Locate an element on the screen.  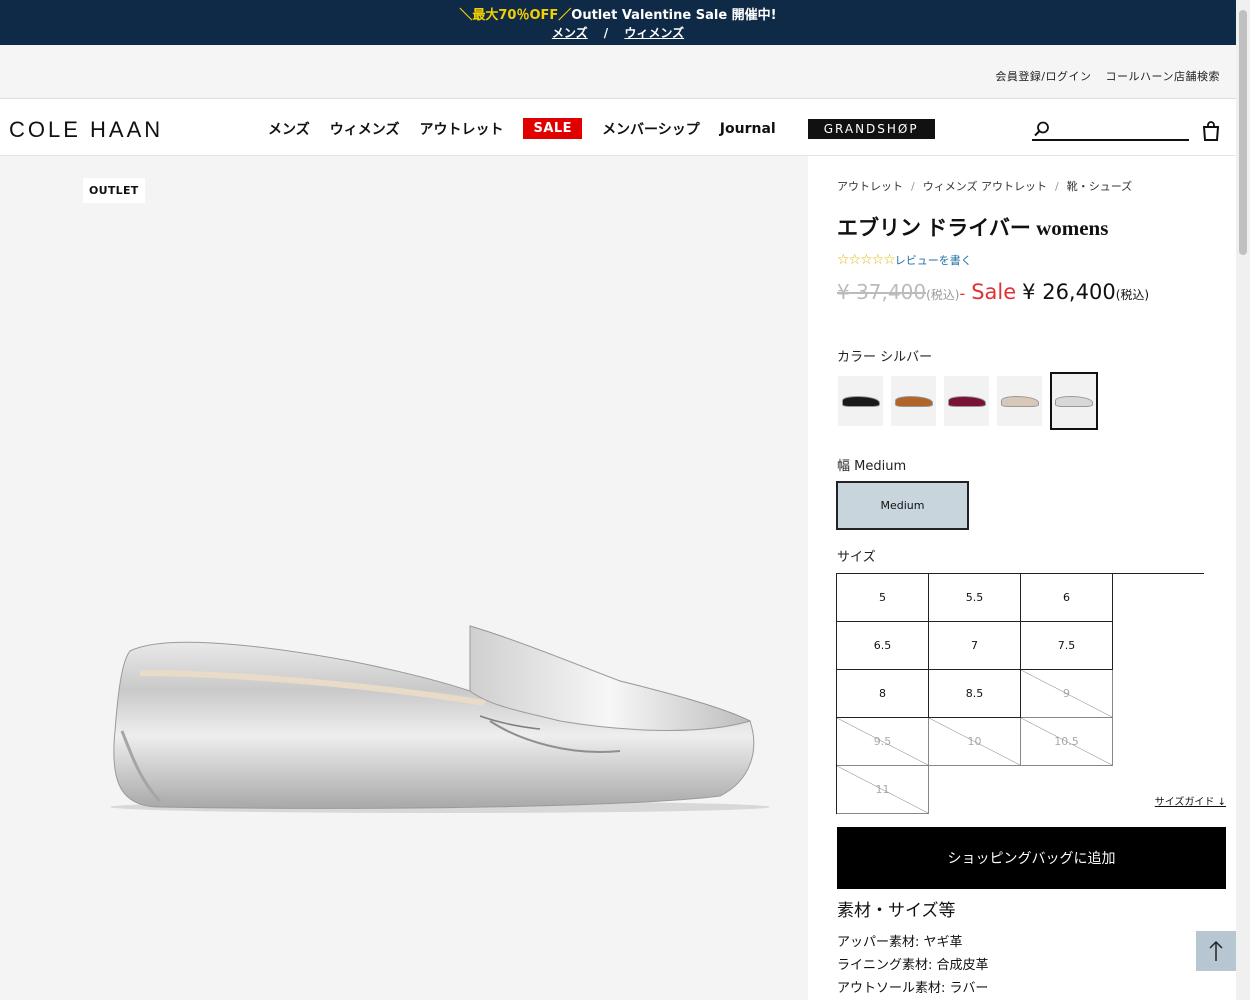
utility-bar: 会員登録/ログイン コールハーン店舗検索 is located at coordinates (618, 72).